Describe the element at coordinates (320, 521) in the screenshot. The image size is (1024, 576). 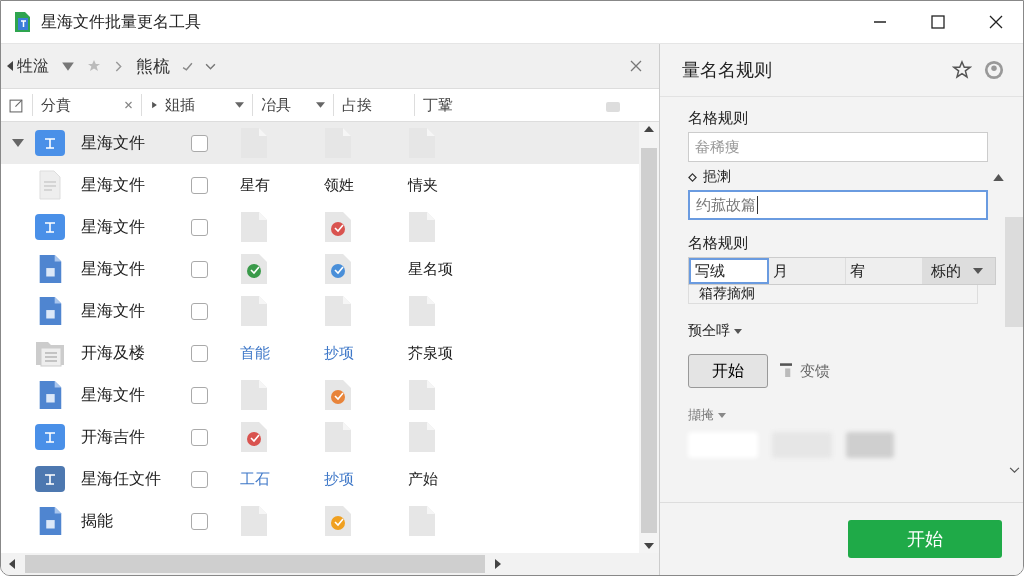
I see `file-row: 揭能` at that location.